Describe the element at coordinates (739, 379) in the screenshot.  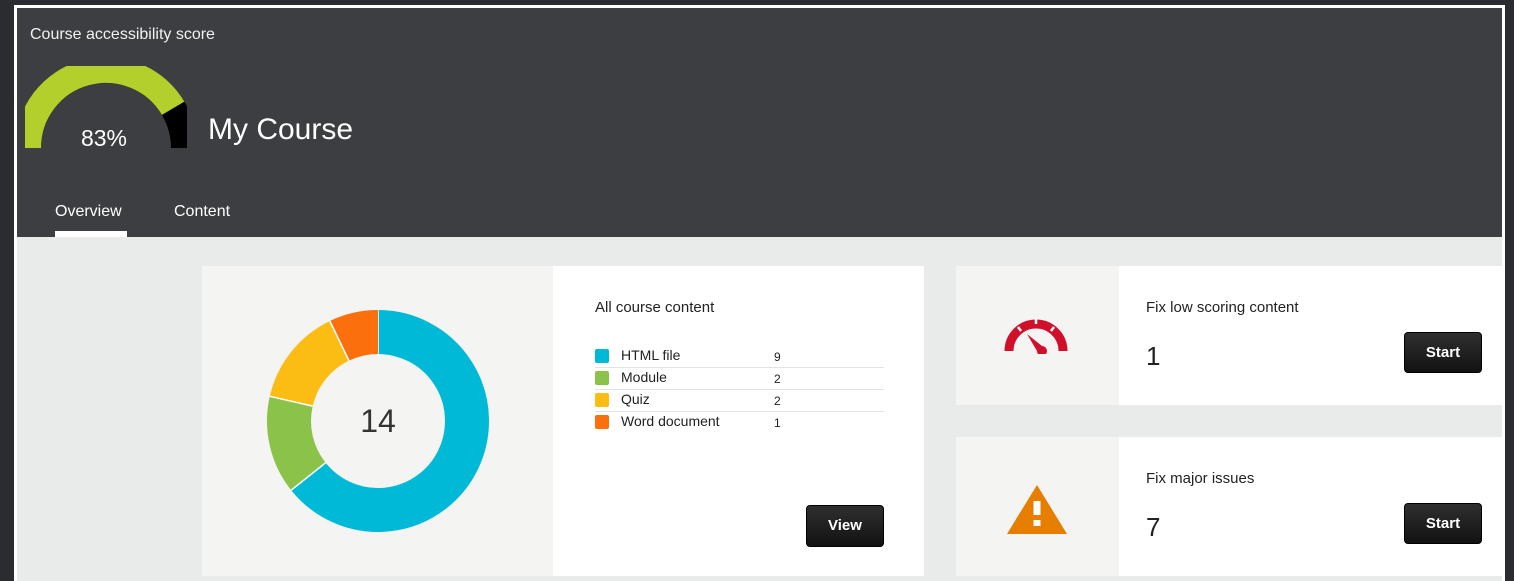
I see `legend-item: Module 2` at that location.